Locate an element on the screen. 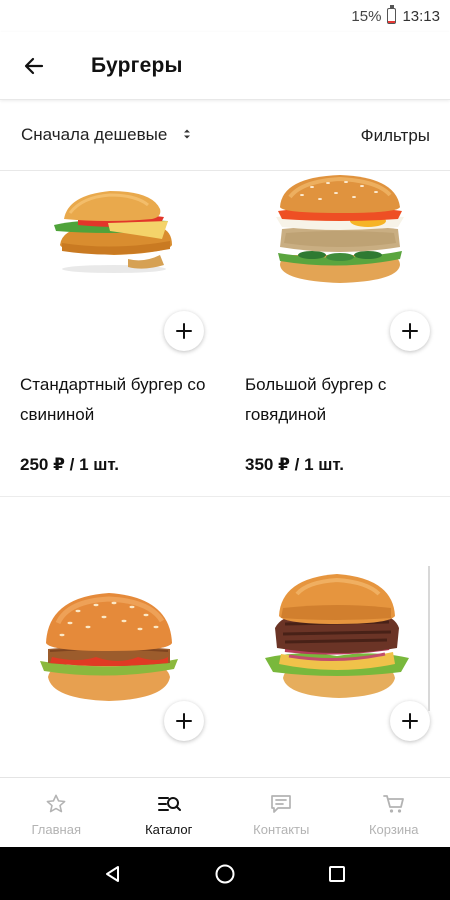  battery-icon is located at coordinates (392, 14).